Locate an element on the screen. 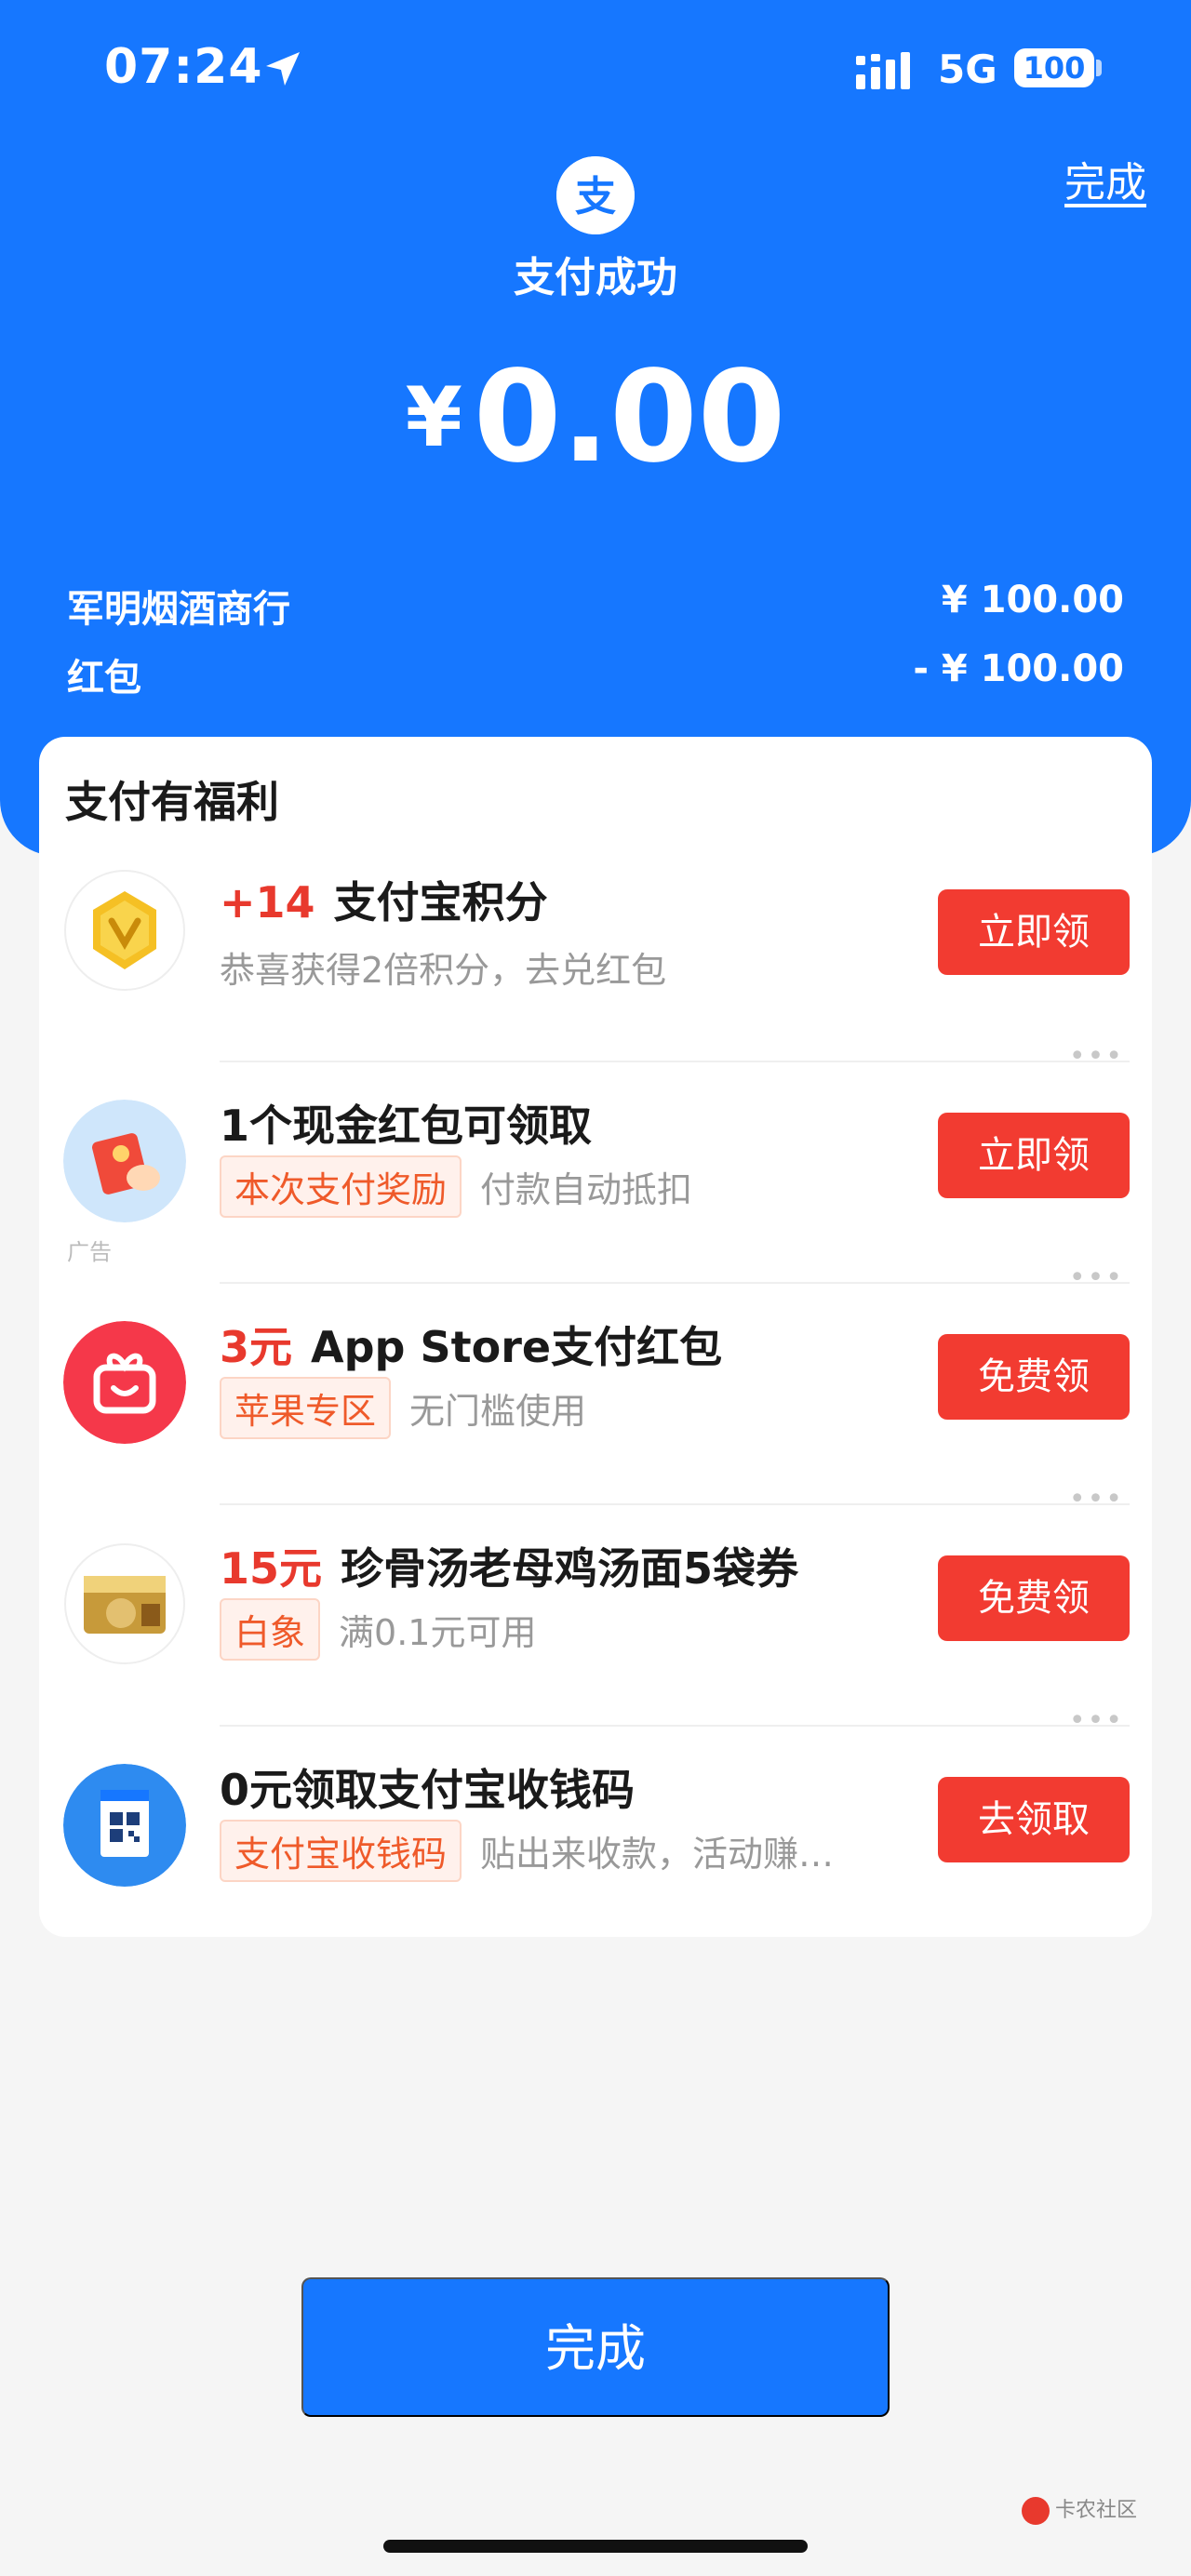 The height and width of the screenshot is (2576, 1191). detail-row-merchant: 军明烟酒商行 ¥ 100.00 is located at coordinates (595, 606).